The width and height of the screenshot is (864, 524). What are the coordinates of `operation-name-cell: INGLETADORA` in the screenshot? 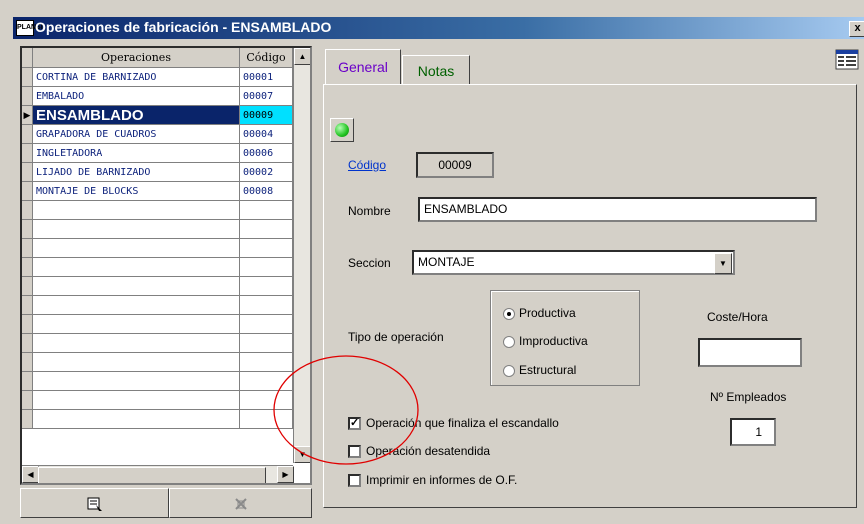 It's located at (136, 153).